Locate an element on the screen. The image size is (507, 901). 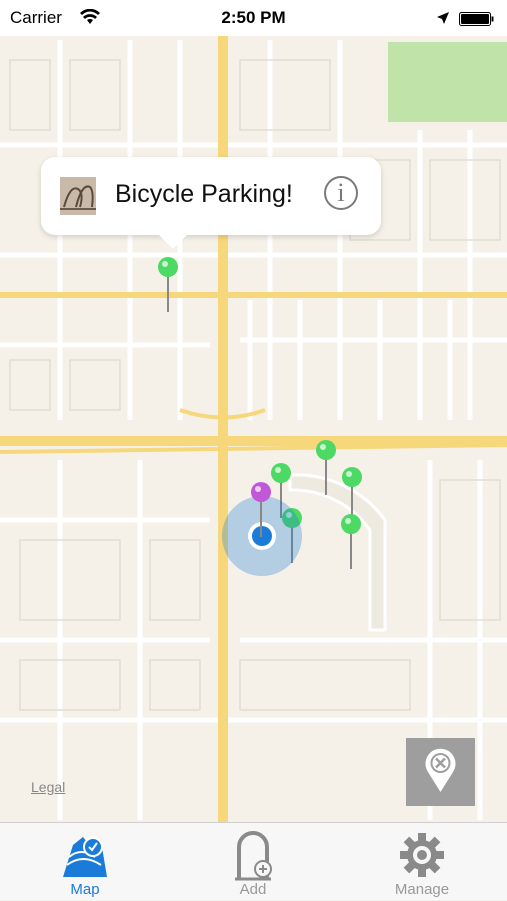
remove-pin-icon is located at coordinates (440, 770).